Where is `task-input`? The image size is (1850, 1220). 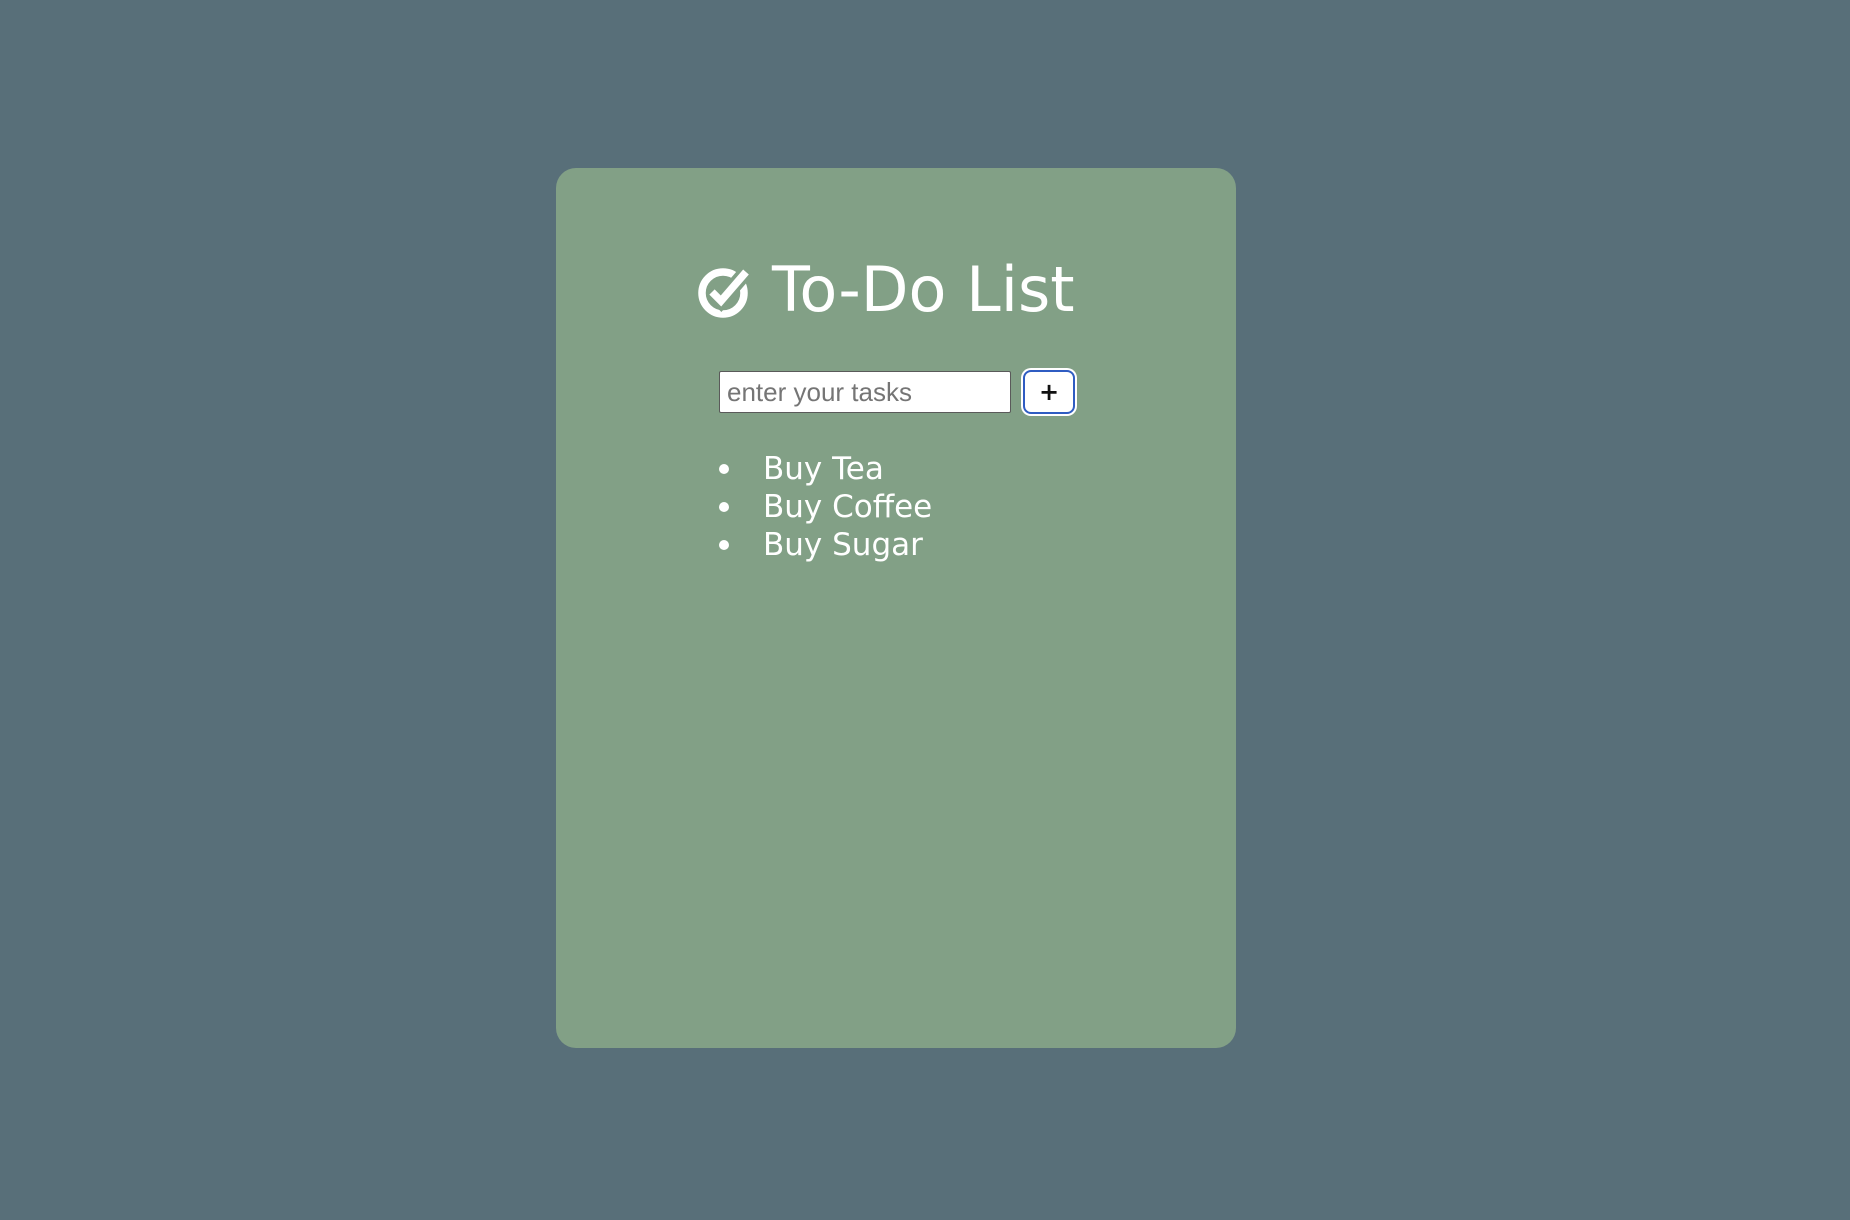 task-input is located at coordinates (865, 392).